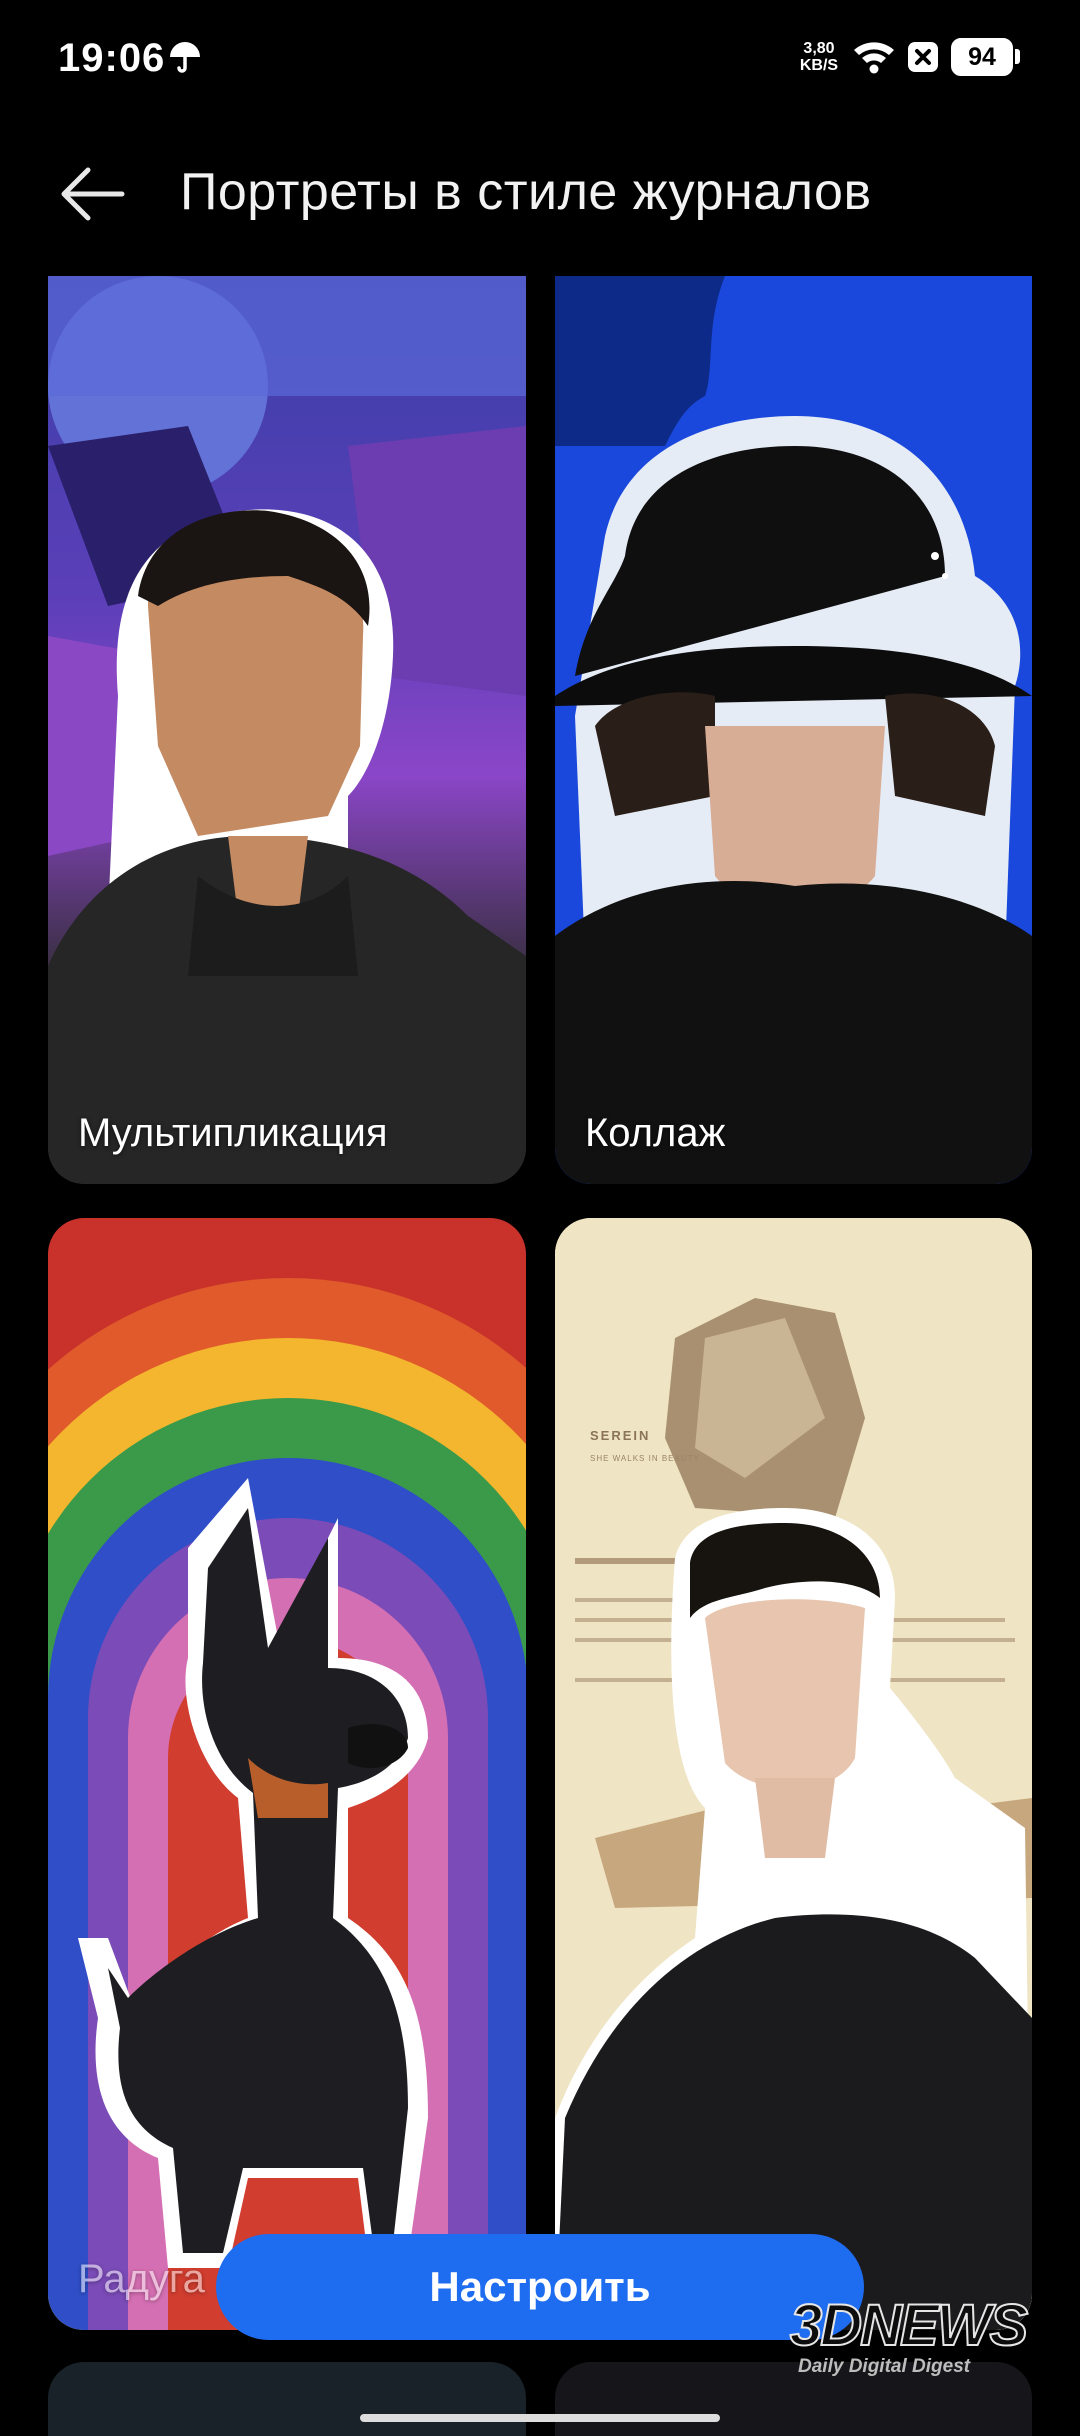 The height and width of the screenshot is (2436, 1080). I want to click on style-label: Радуга, so click(141, 2279).